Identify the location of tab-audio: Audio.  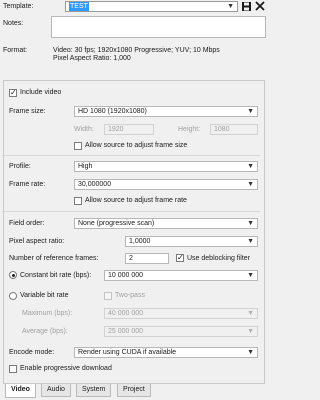
(56, 390).